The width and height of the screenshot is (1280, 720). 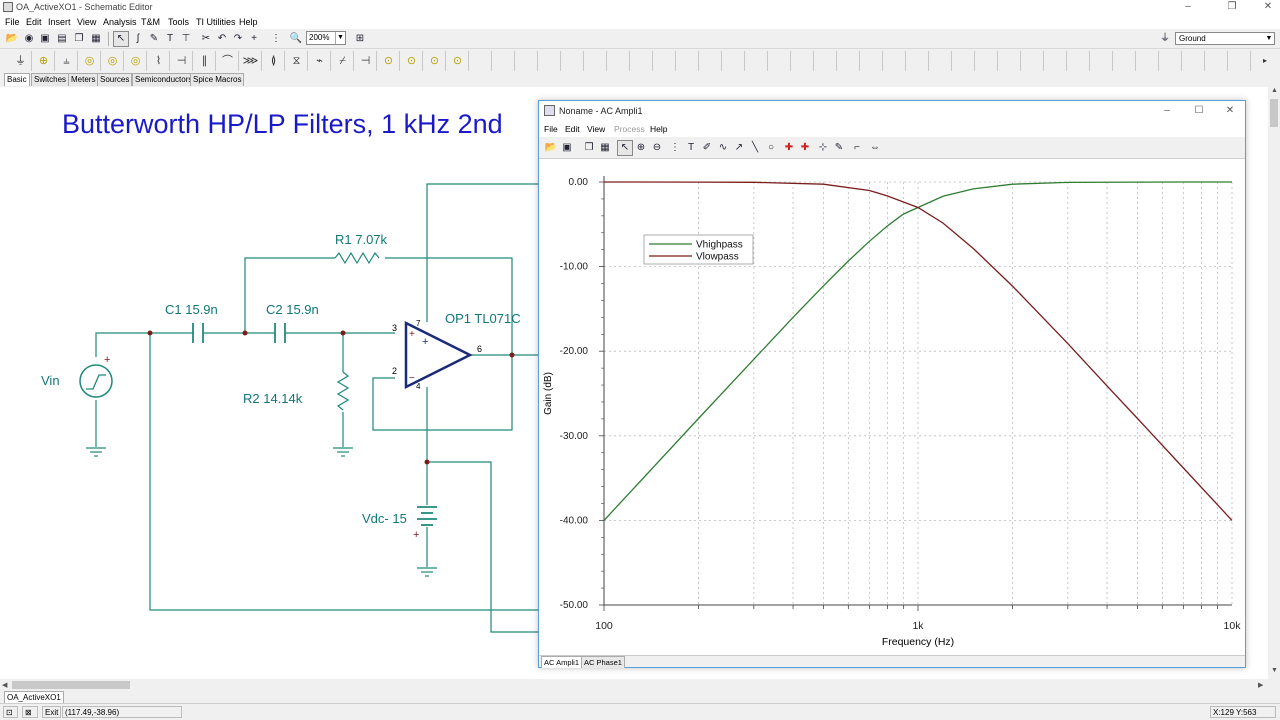 What do you see at coordinates (71, 685) in the screenshot?
I see `horizontal-scroll-thumb` at bounding box center [71, 685].